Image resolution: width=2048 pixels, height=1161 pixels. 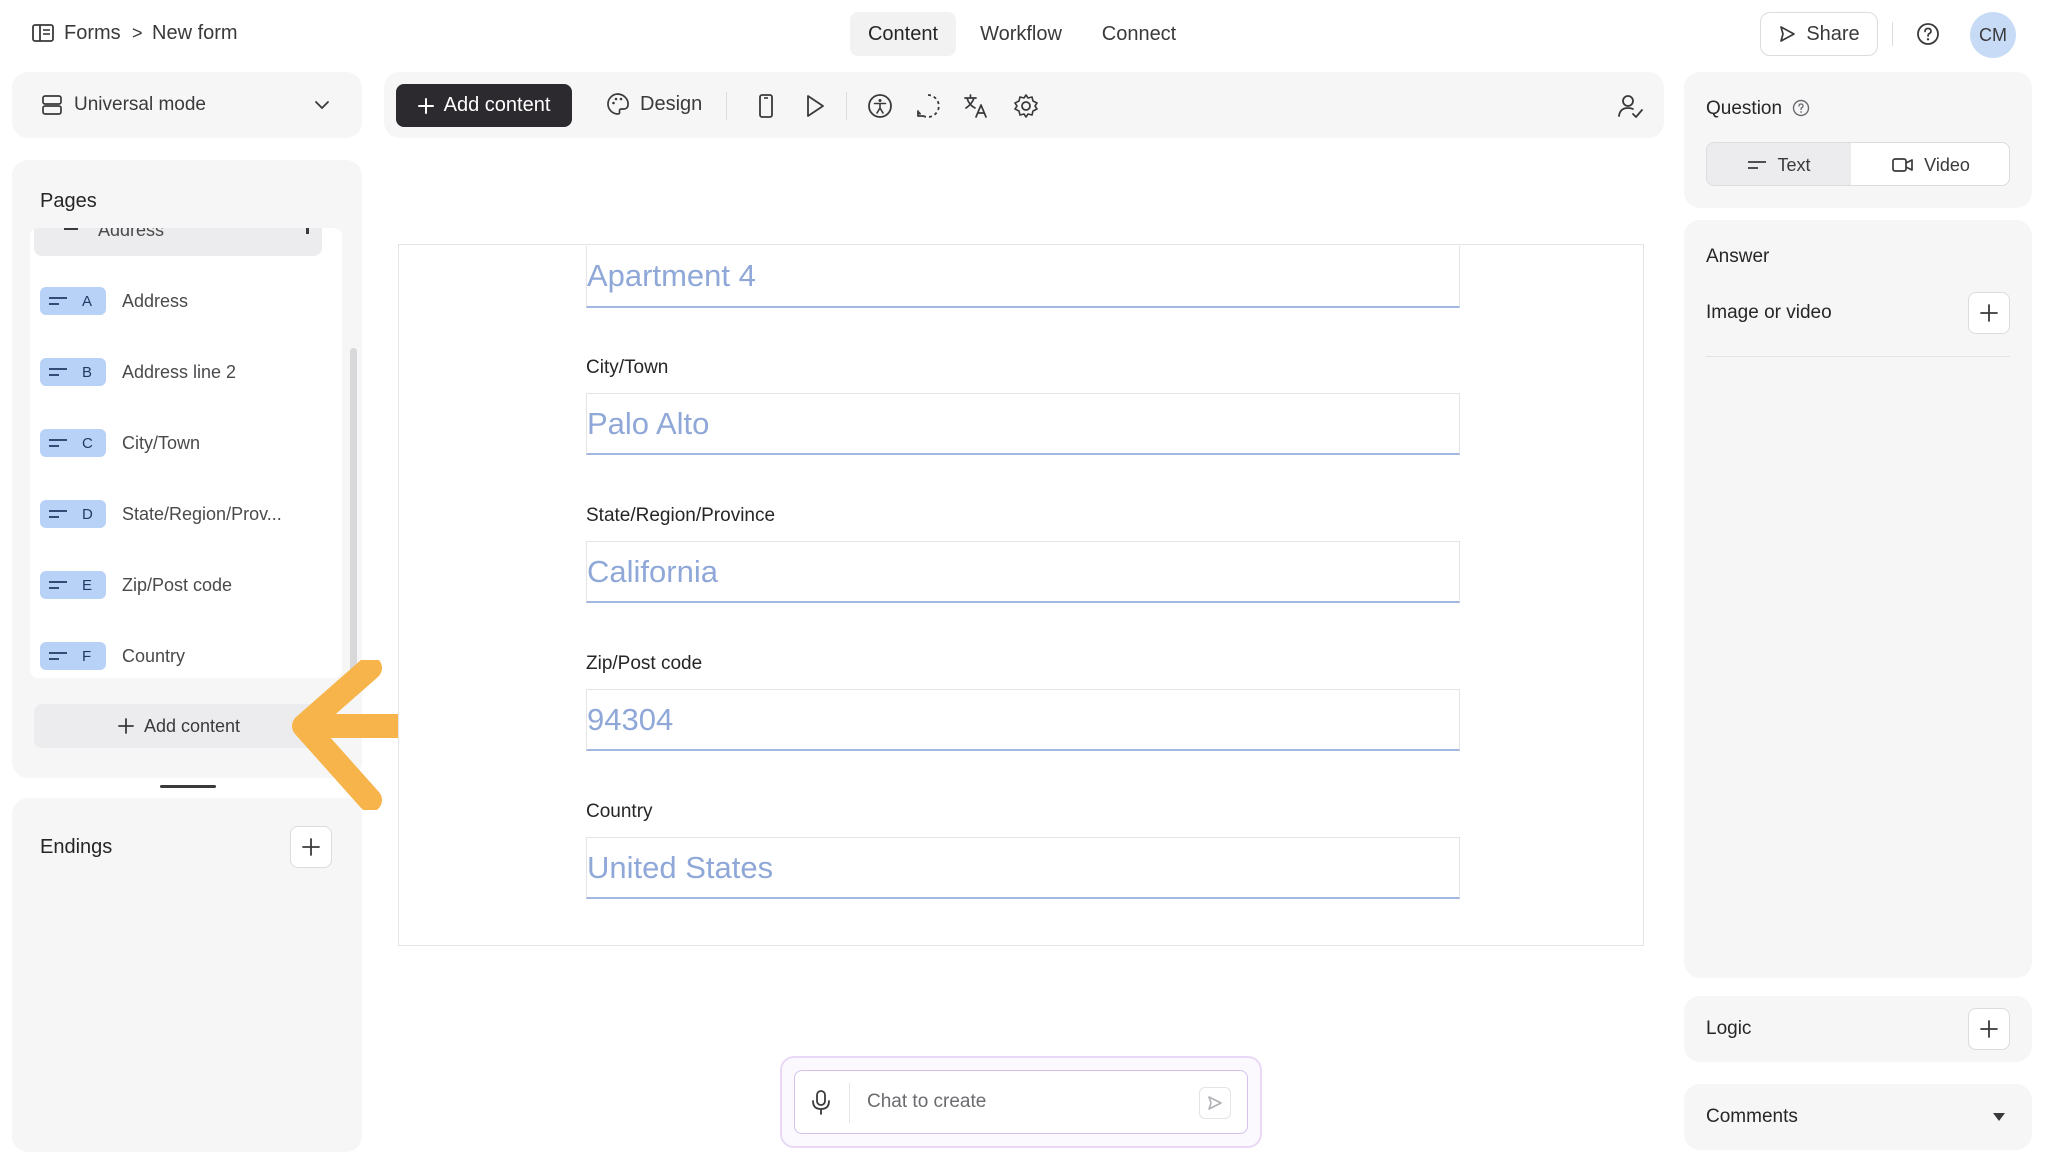 What do you see at coordinates (1023, 424) in the screenshot?
I see `city-town-input: Palo Alto` at bounding box center [1023, 424].